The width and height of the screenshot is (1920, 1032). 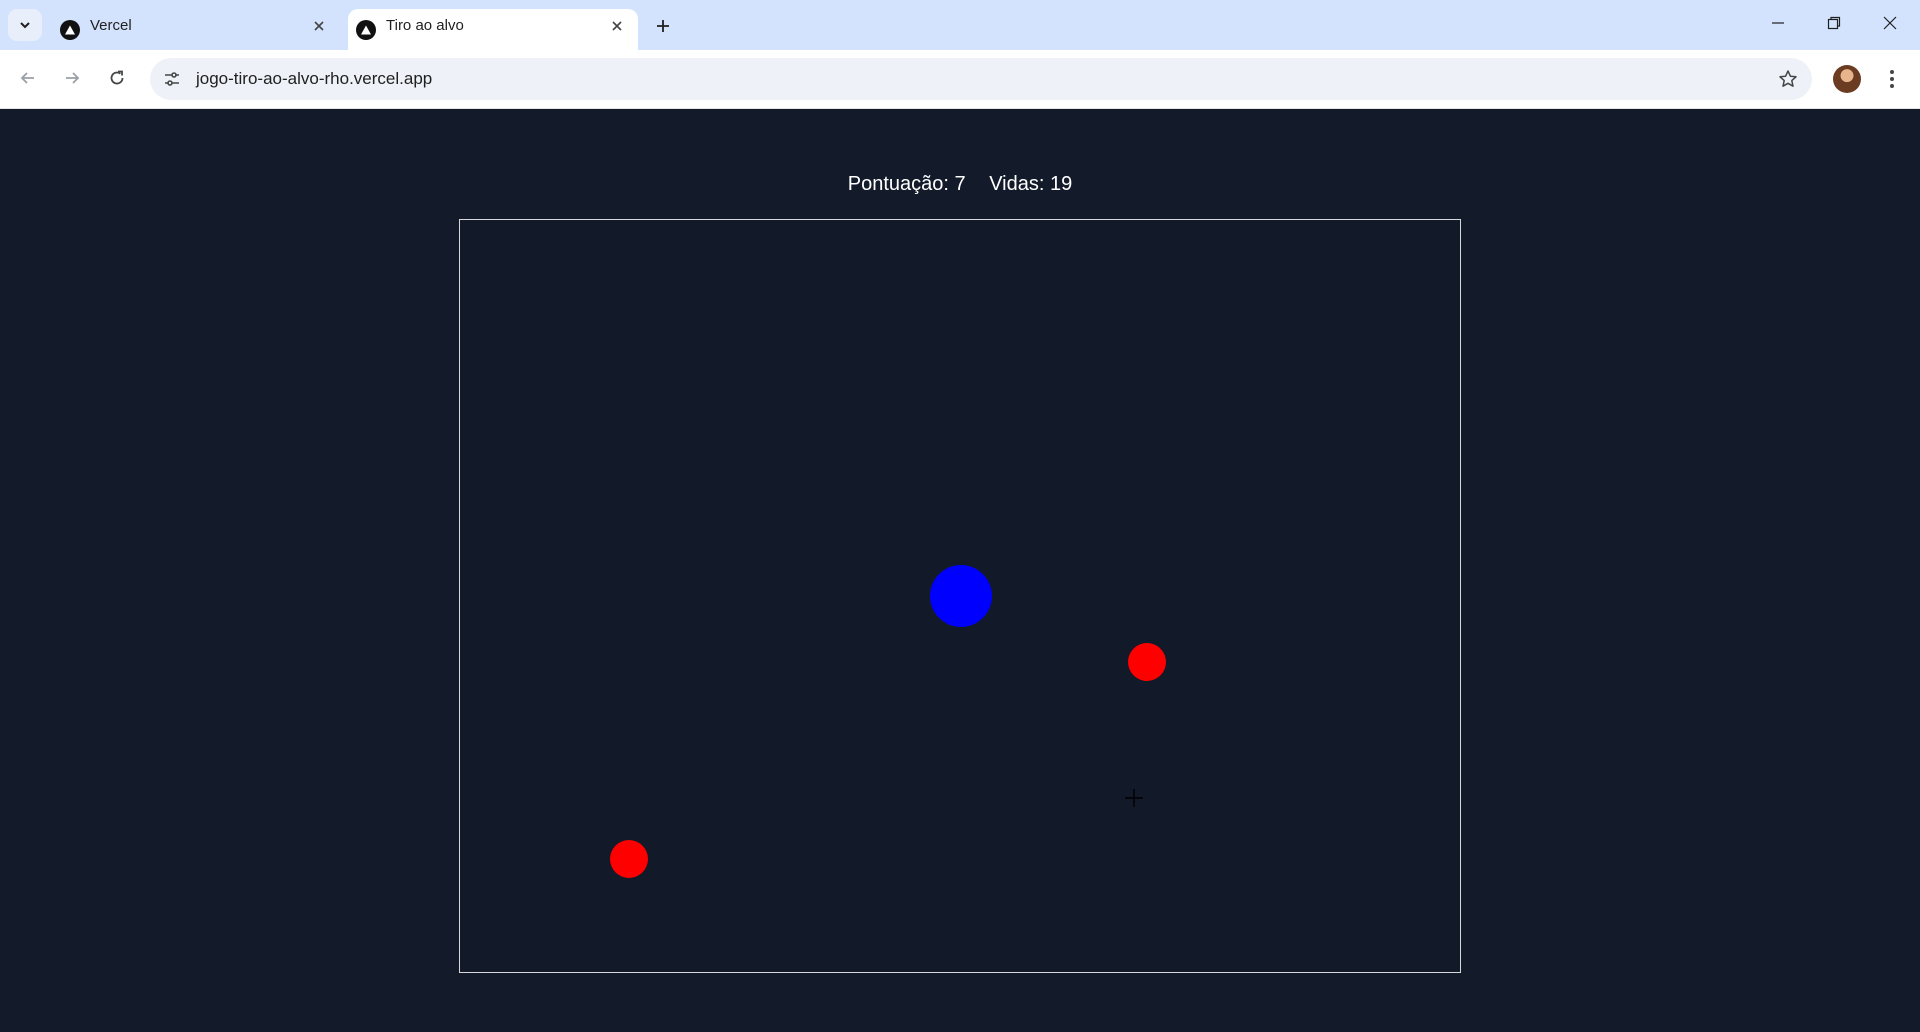 I want to click on blue-target, so click(x=961, y=596).